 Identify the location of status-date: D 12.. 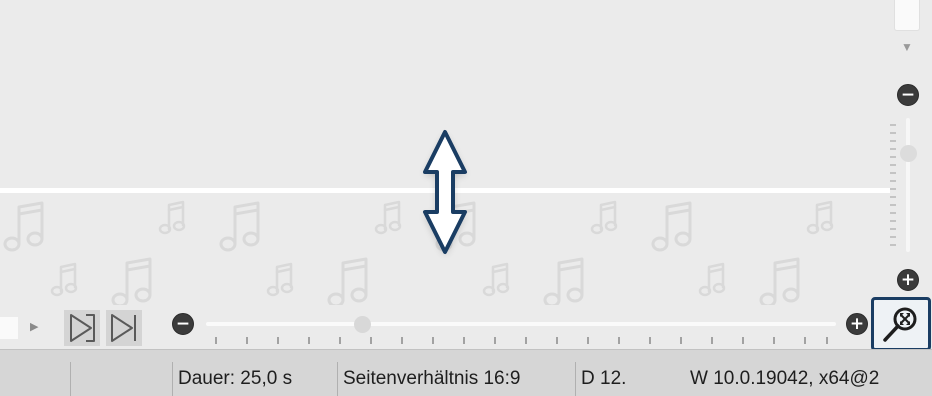
(604, 378).